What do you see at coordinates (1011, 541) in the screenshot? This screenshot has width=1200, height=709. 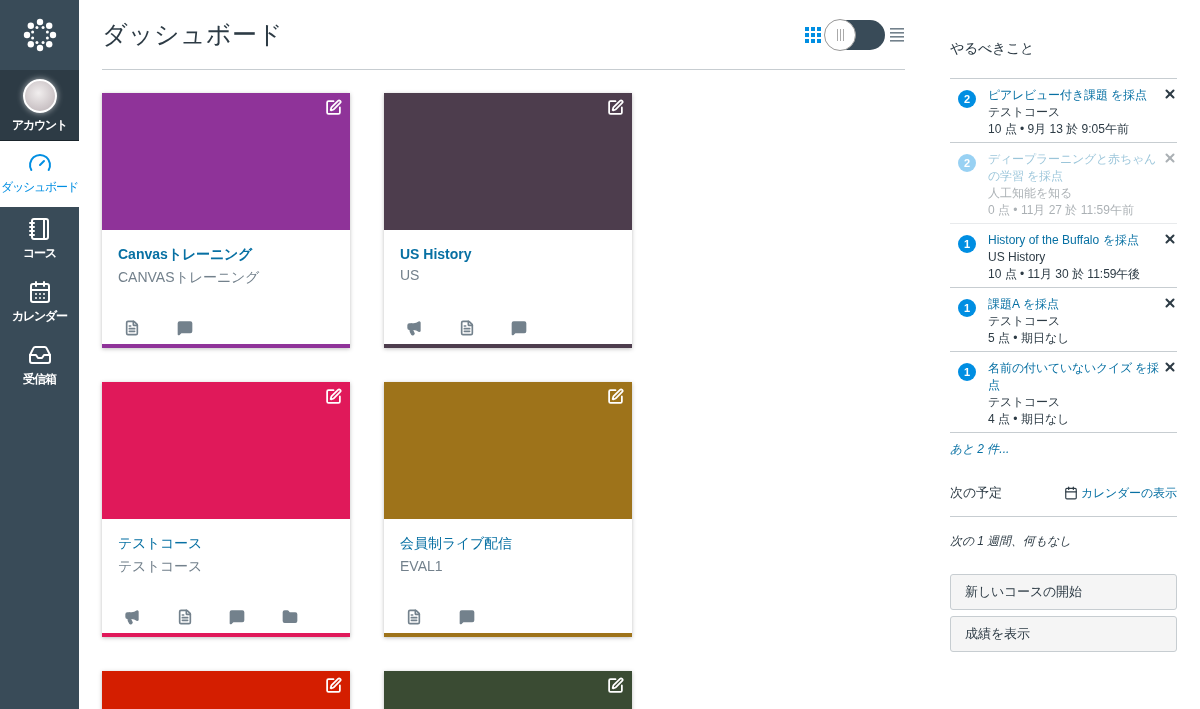 I see `empty-message: 次の 1 週間、何もなし` at bounding box center [1011, 541].